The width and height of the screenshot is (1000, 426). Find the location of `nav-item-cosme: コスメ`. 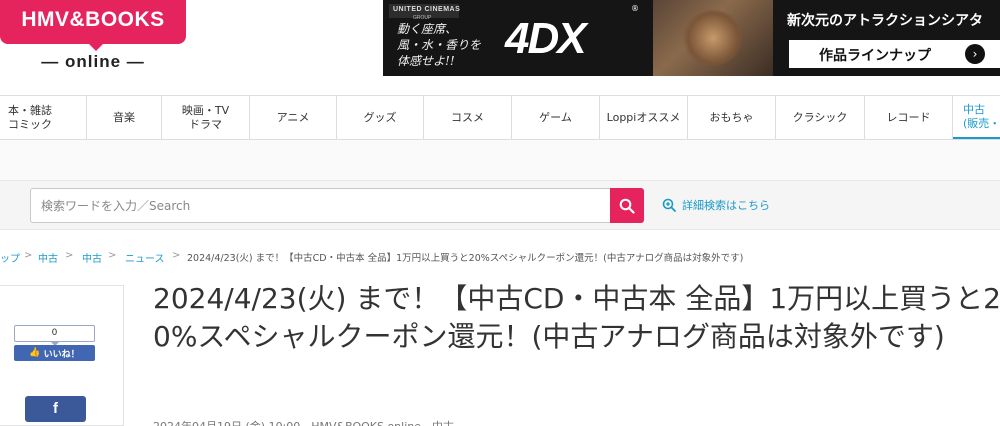

nav-item-cosme: コスメ is located at coordinates (468, 117).